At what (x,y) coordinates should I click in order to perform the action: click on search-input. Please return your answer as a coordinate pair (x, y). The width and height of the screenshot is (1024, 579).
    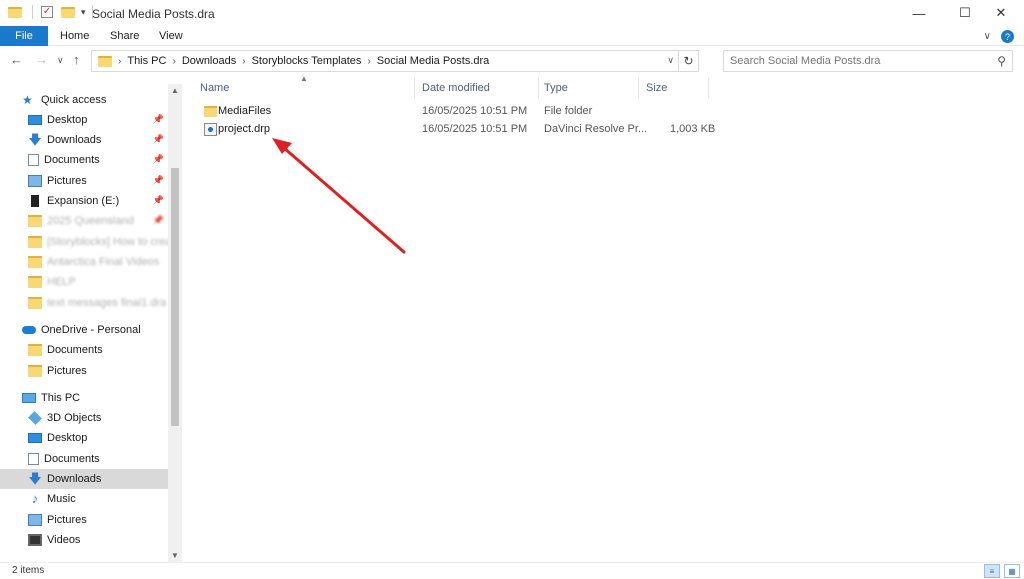
    Looking at the image, I should click on (855, 61).